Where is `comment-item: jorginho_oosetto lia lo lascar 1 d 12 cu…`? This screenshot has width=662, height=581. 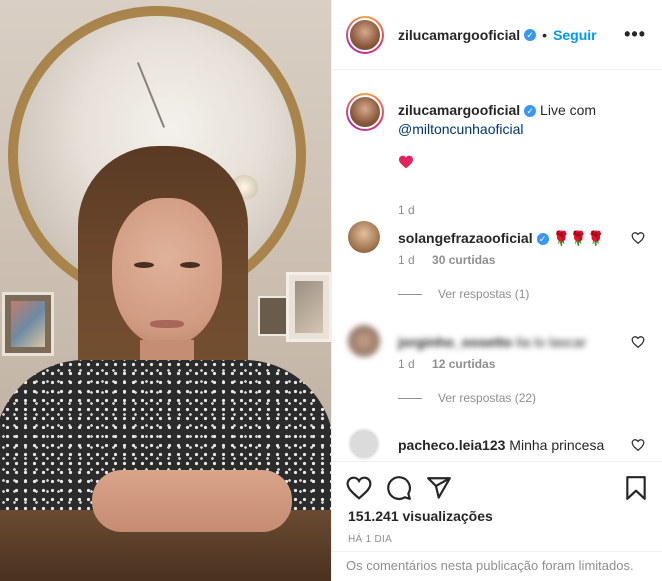
comment-item: jorginho_oosetto lia lo lascar 1 d 12 cu… is located at coordinates (497, 368).